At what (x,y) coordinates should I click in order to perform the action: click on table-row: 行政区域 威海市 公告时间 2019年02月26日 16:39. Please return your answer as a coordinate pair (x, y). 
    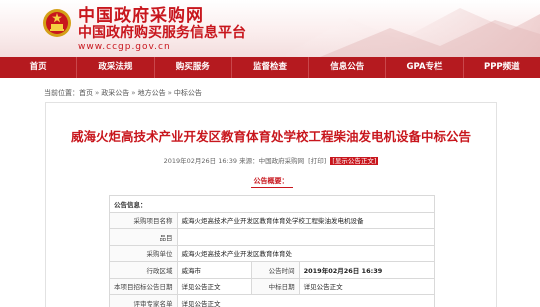
    Looking at the image, I should click on (272, 270).